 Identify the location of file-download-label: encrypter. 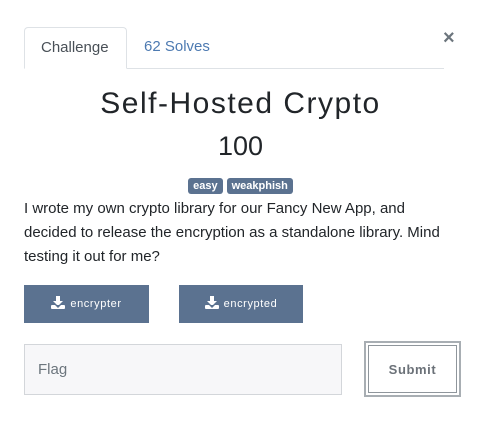
(96, 304).